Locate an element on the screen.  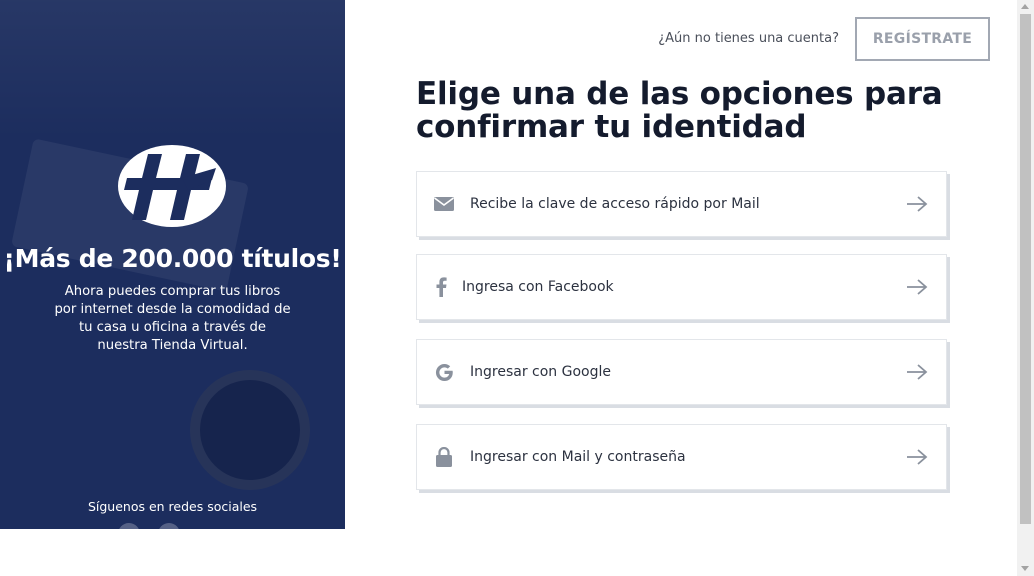
option-mail-password: Ingresar con Mail y contraseña is located at coordinates (681, 457).